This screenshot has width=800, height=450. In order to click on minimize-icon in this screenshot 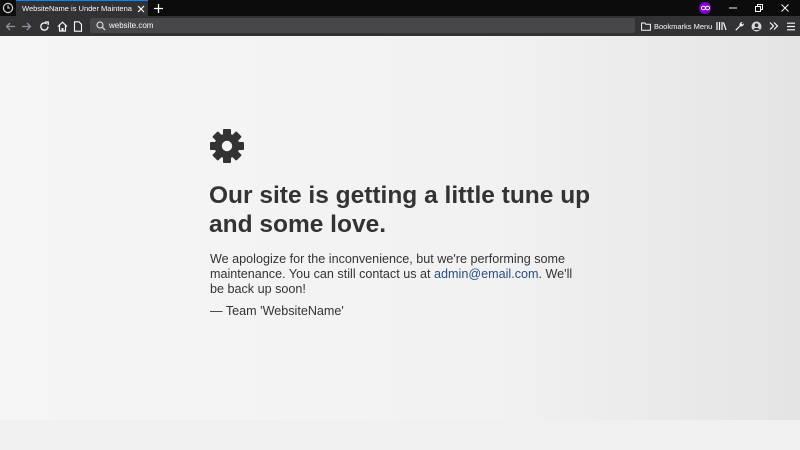, I will do `click(733, 8)`.